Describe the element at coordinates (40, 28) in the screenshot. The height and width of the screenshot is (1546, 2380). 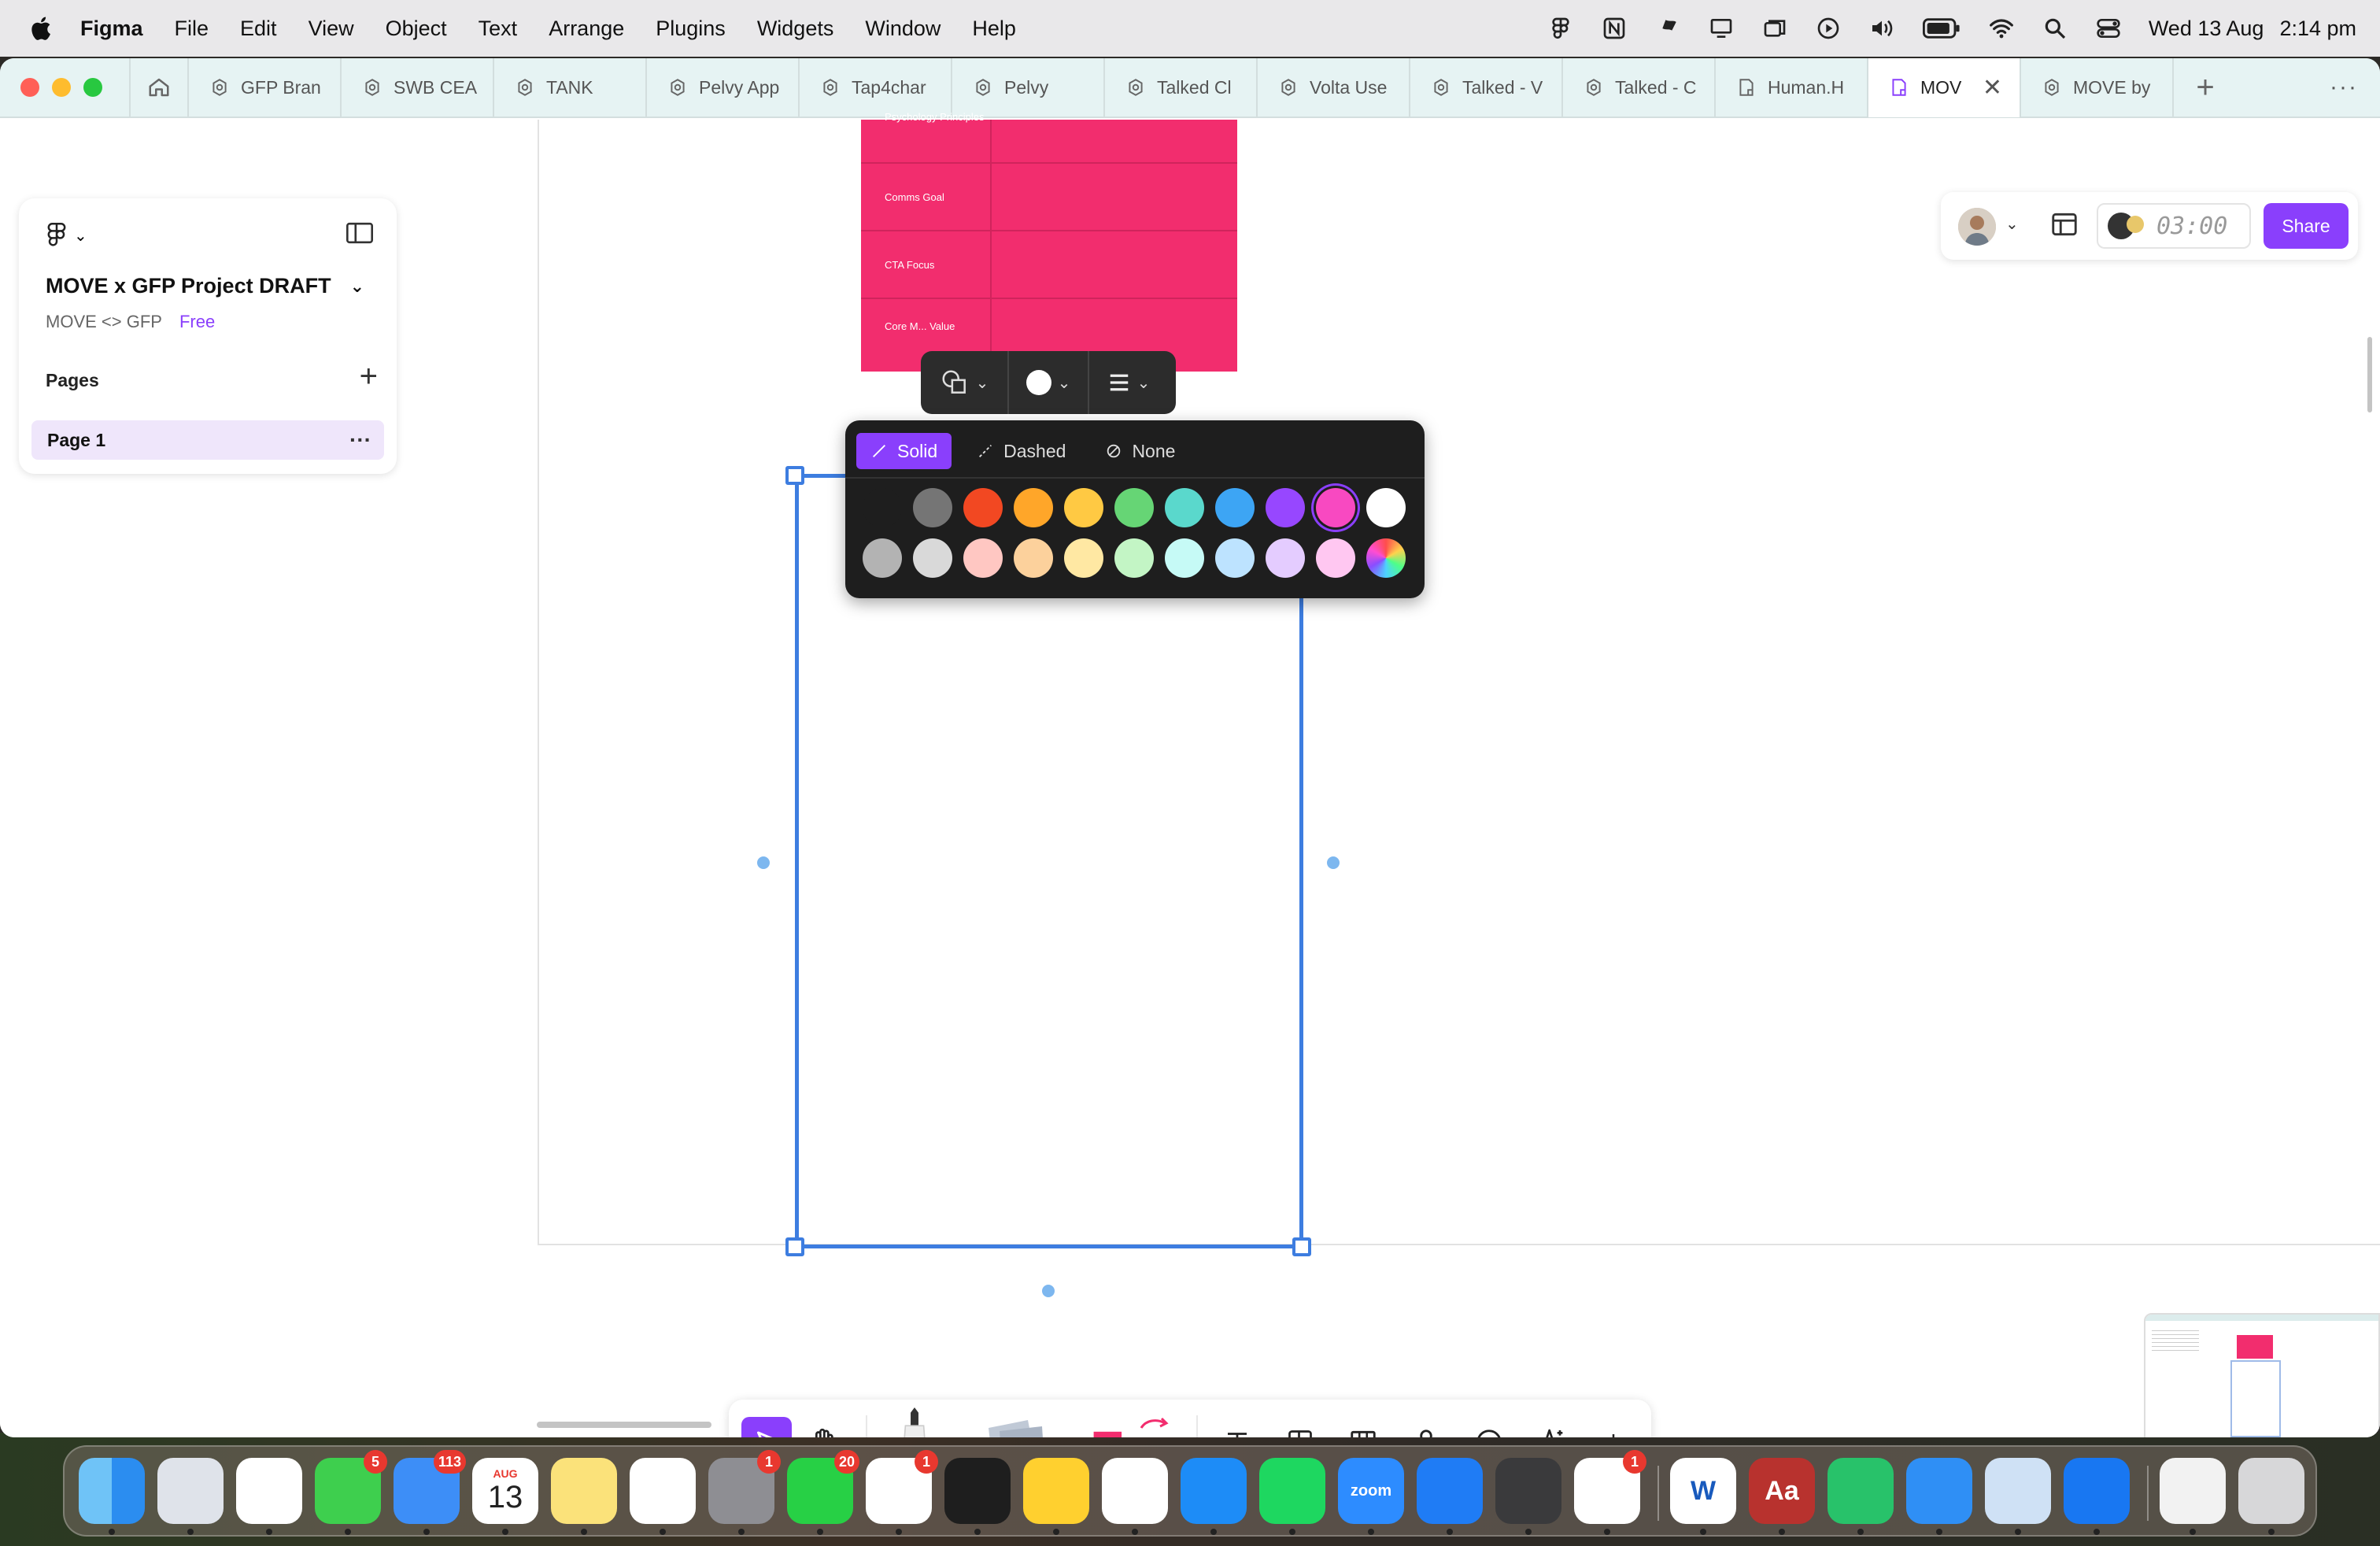
I see `apple-icon` at that location.